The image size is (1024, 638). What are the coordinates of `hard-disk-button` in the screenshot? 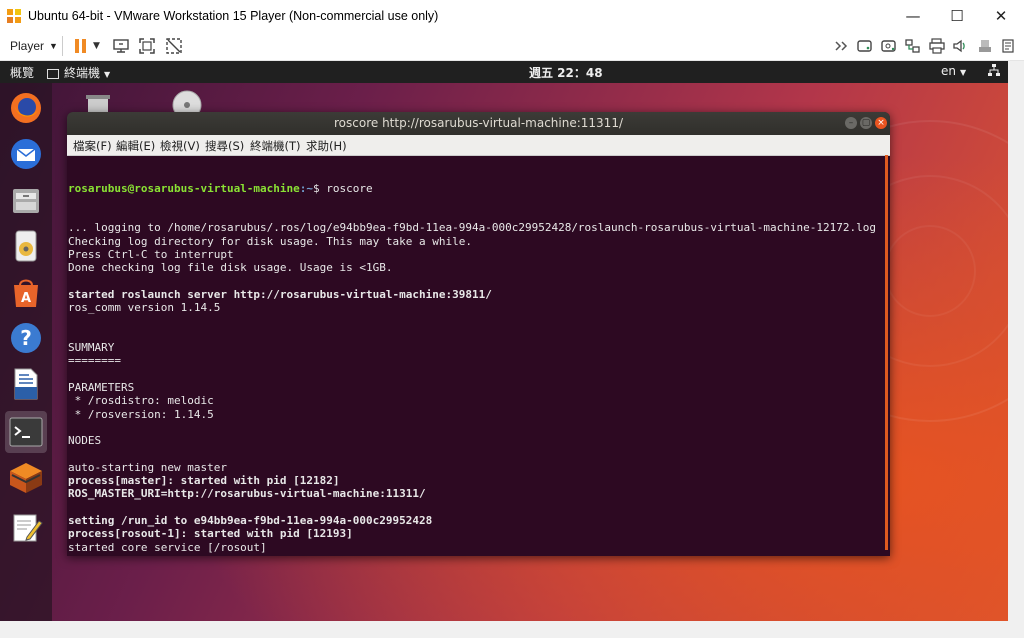 It's located at (865, 46).